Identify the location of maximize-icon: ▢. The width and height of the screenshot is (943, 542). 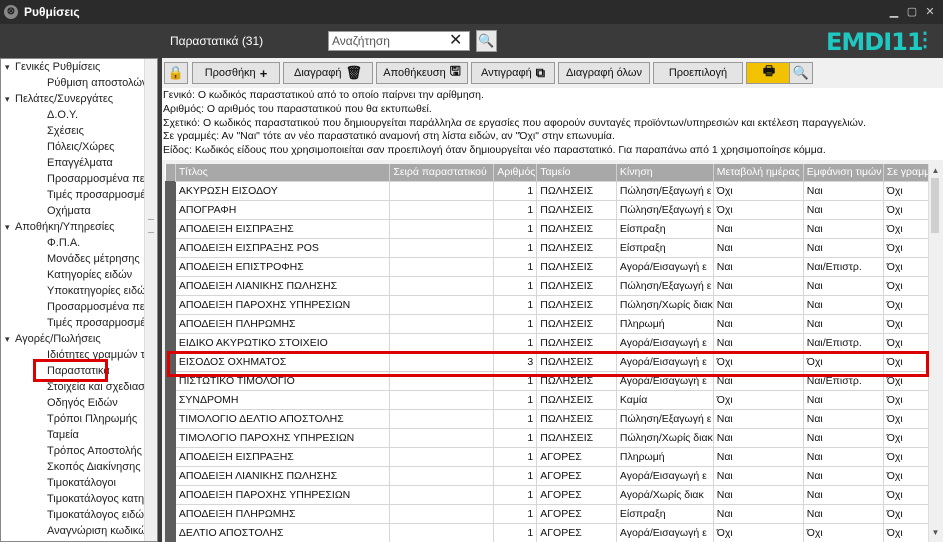
(912, 12).